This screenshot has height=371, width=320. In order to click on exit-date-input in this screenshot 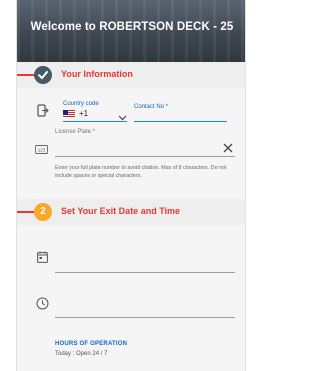, I will do `click(145, 272)`.